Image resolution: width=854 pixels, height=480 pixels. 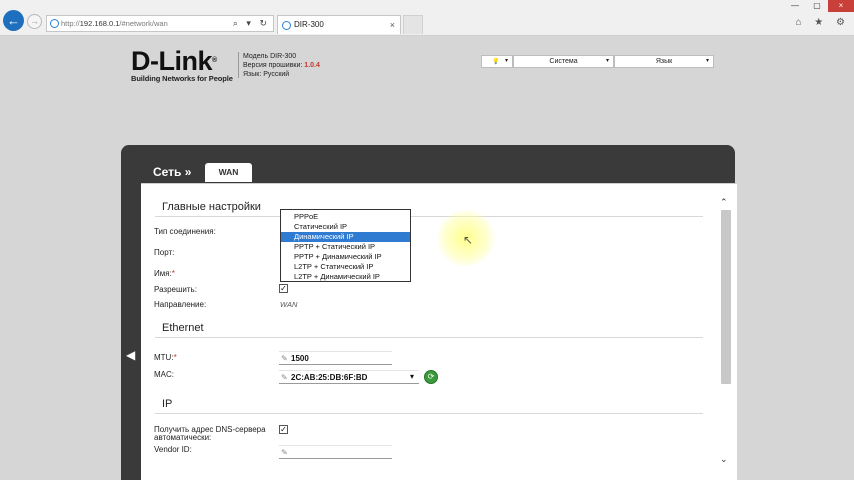 I want to click on allow-label: Разрешить:, so click(x=175, y=289).